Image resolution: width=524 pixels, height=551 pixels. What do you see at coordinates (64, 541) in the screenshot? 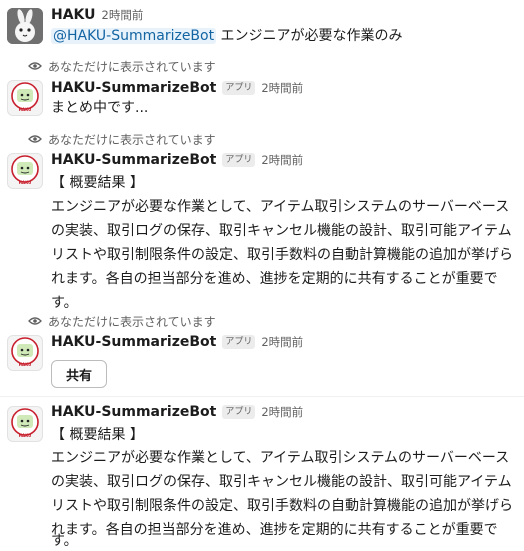
I see `summary-line: す。` at bounding box center [64, 541].